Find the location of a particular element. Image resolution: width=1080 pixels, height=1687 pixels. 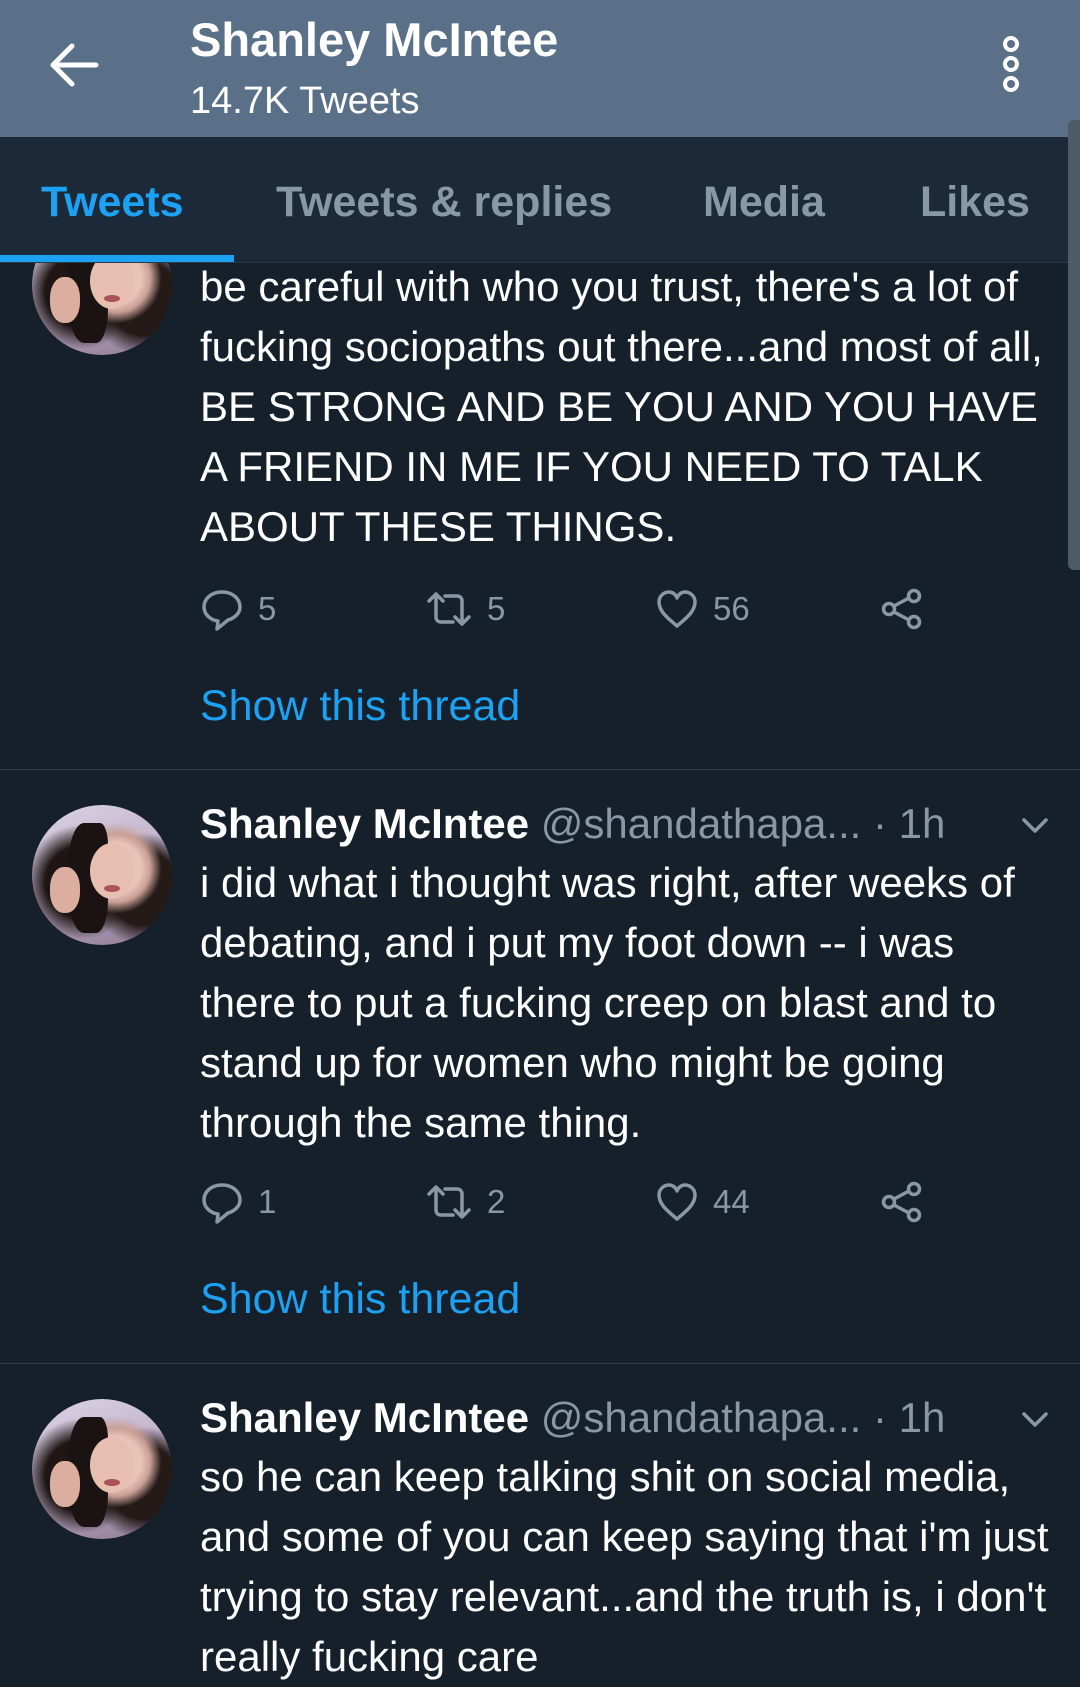

profile-header: Shanley McIntee 14.7K Tweets is located at coordinates (540, 68).